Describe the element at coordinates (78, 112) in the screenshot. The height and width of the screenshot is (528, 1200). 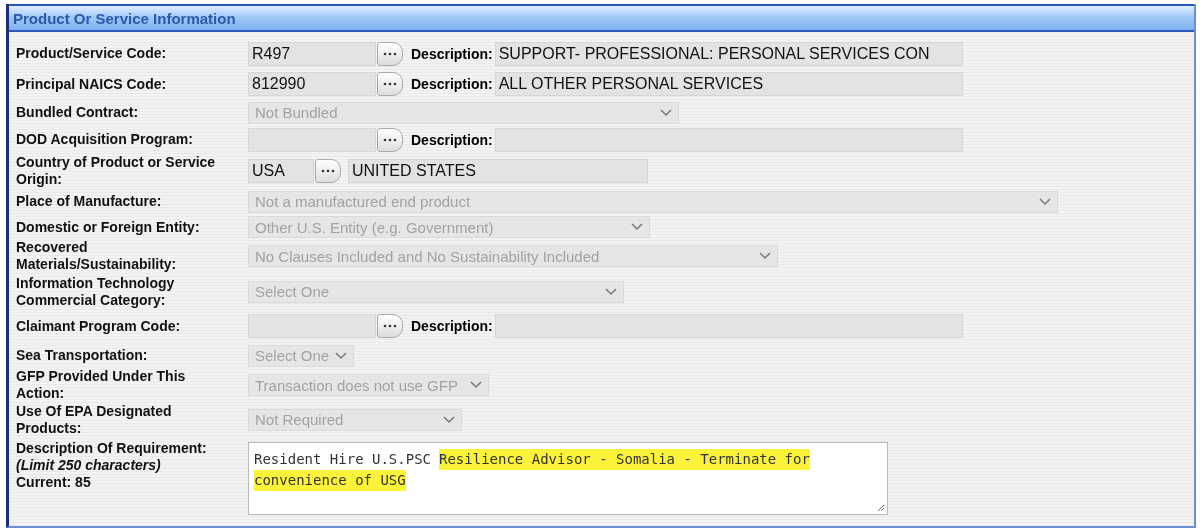
I see `field-label: Bundled Contract:` at that location.